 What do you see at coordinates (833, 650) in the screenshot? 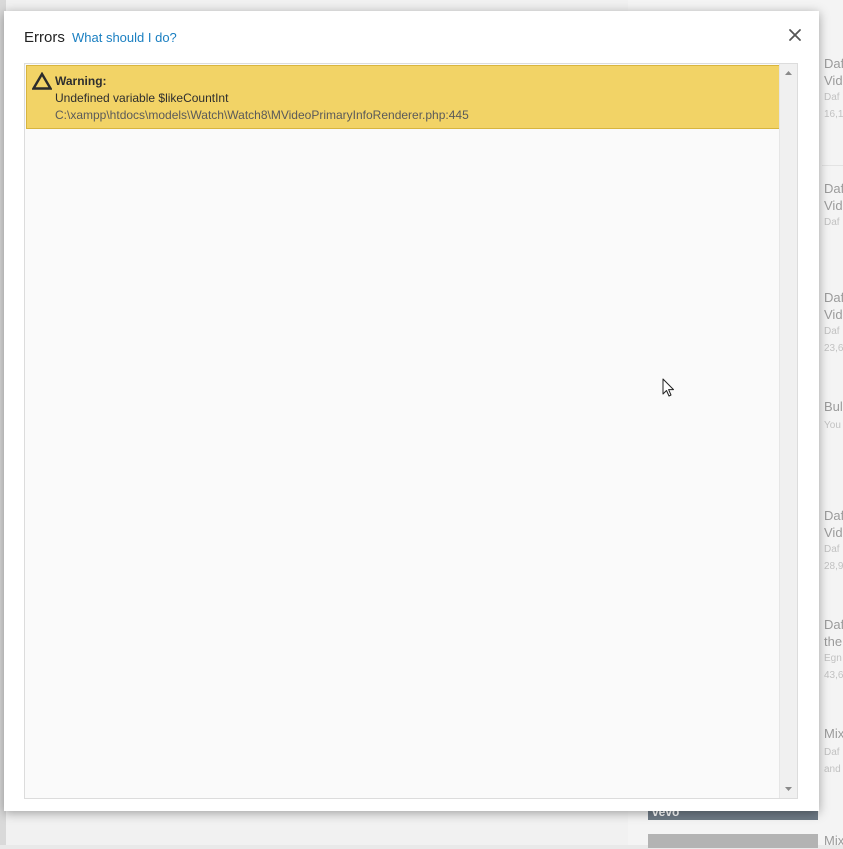
I see `related-video-item: Daf the Egn 43,6` at bounding box center [833, 650].